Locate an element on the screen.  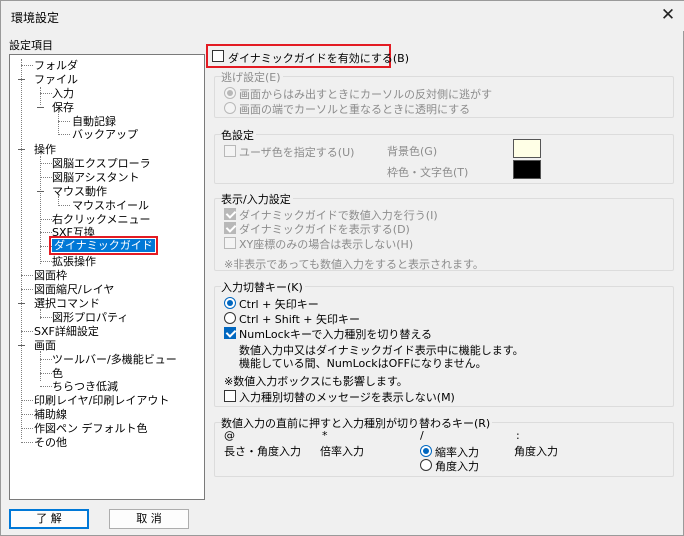
tree-item-print: 印刷レイヤ/印刷レイアウト is located at coordinates (101, 400).